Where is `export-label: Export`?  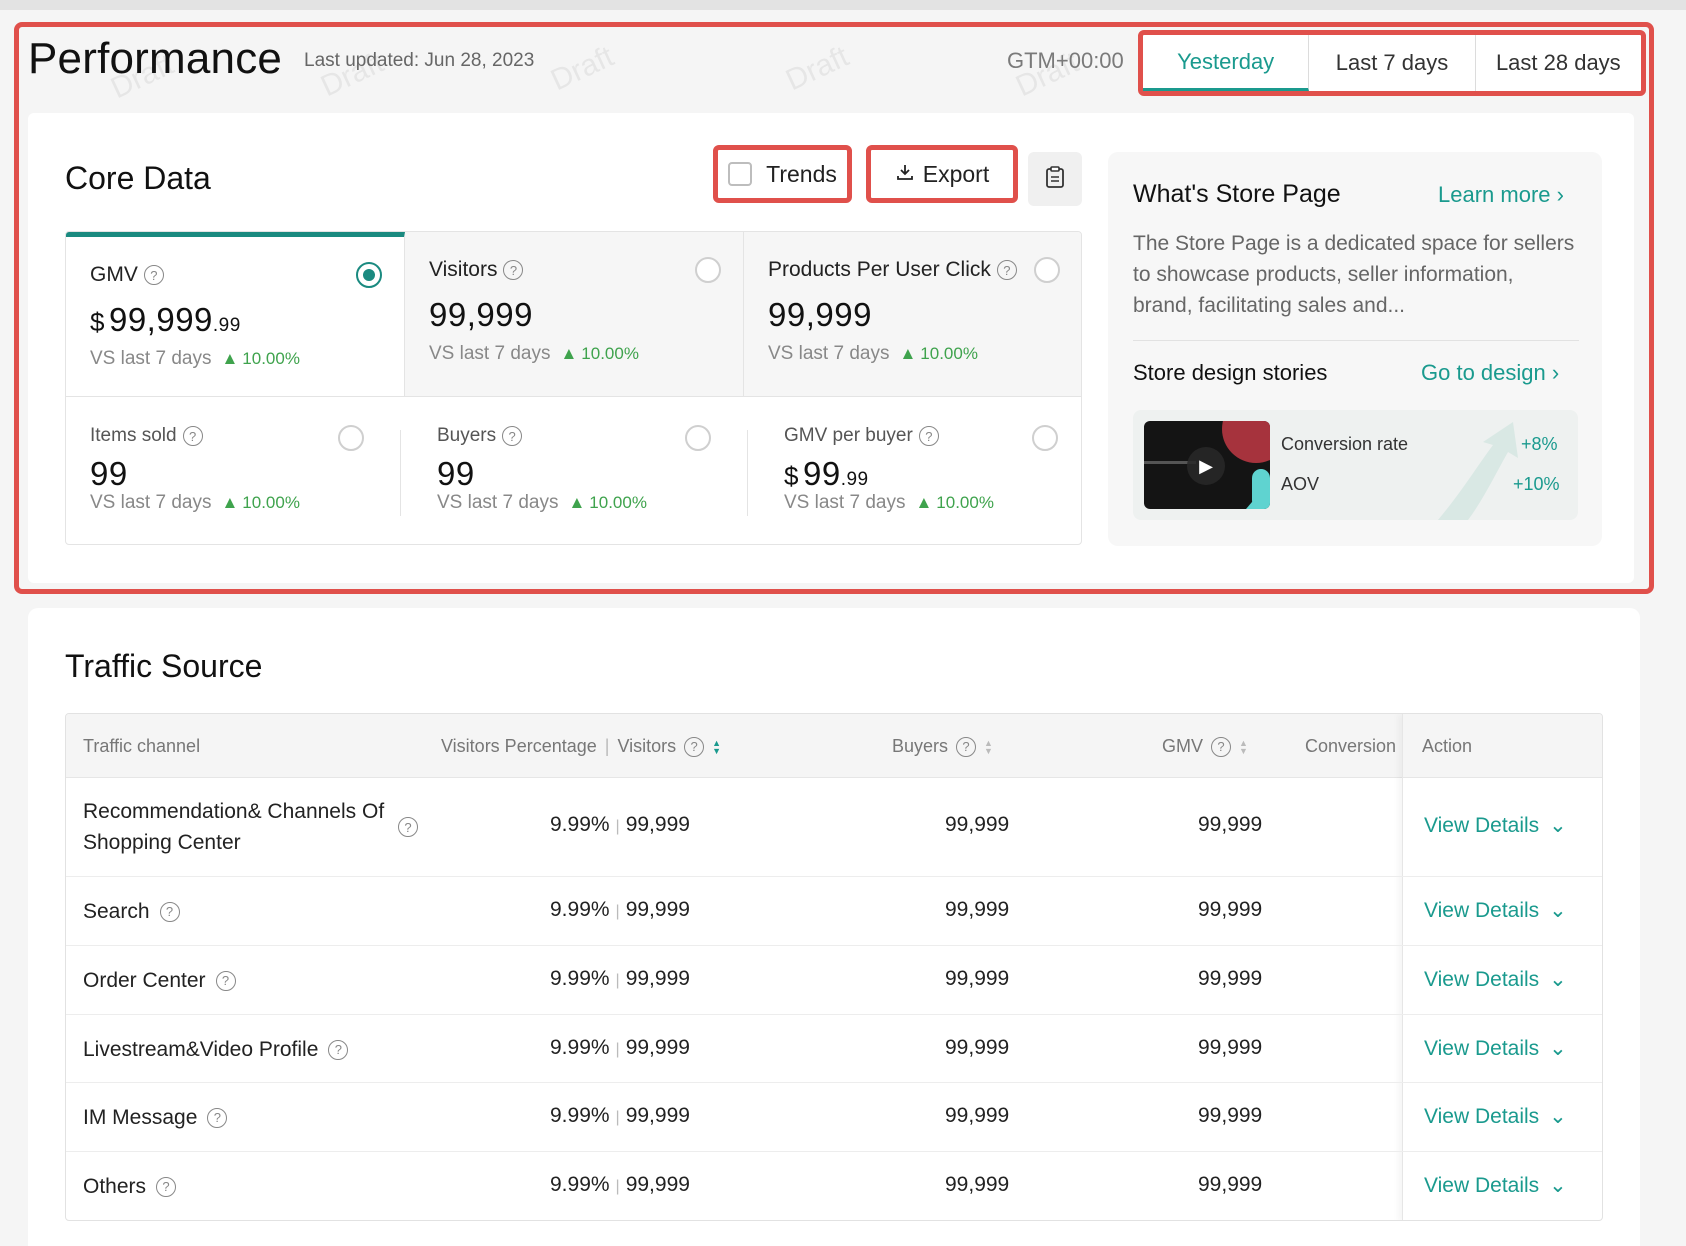
export-label: Export is located at coordinates (956, 173).